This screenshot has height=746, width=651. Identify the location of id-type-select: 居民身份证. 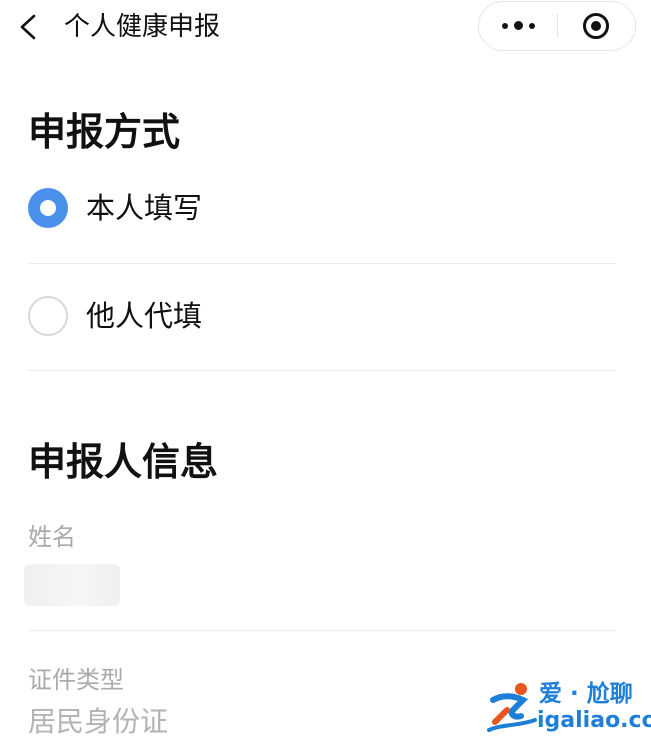
(98, 722).